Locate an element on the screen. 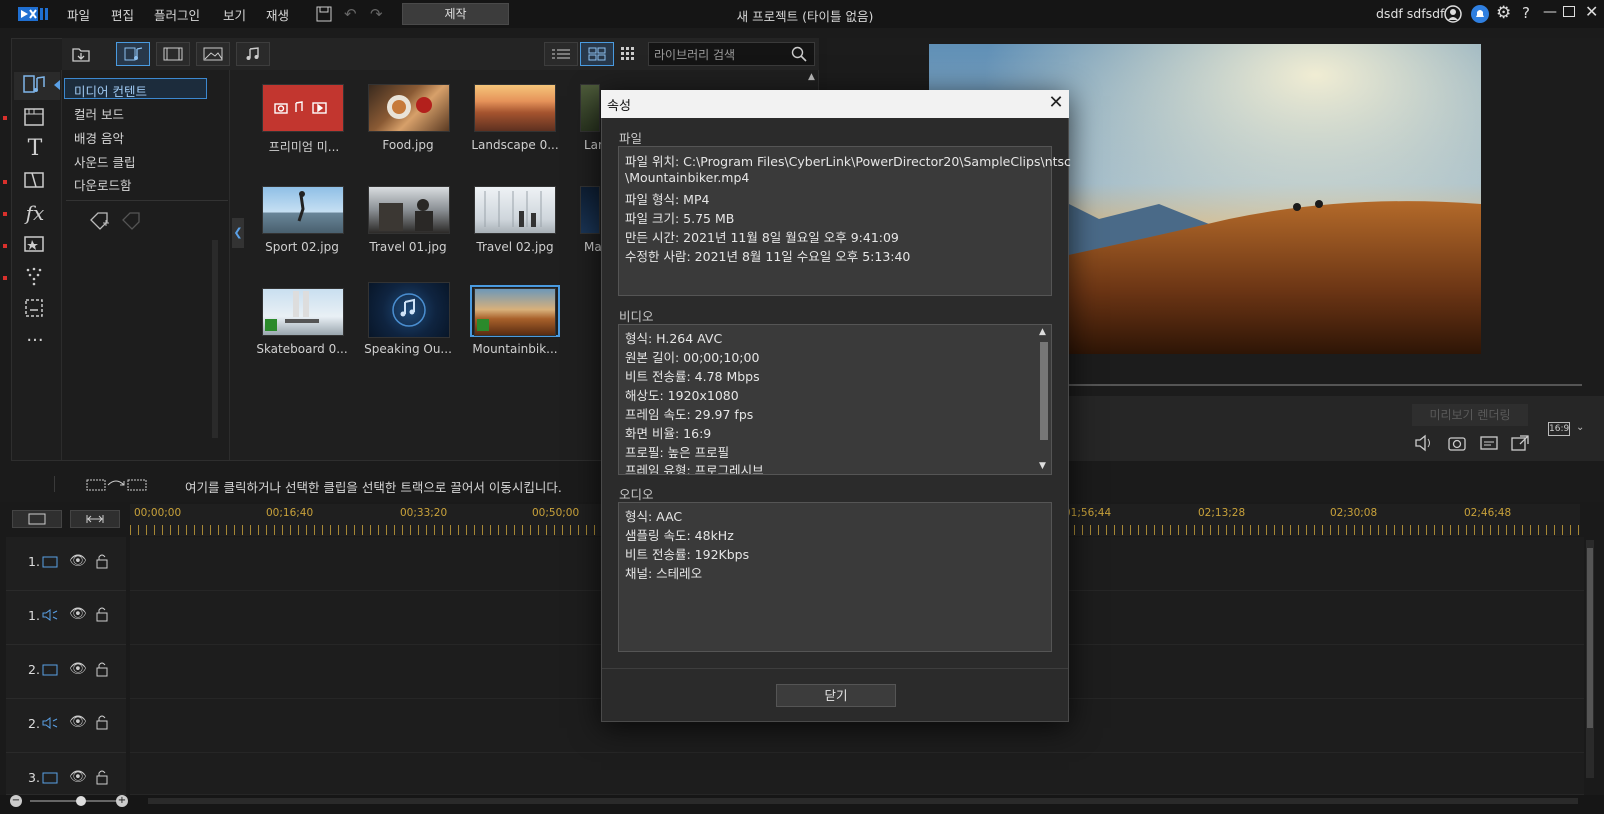 This screenshot has width=1604, height=814. save-icon is located at coordinates (324, 14).